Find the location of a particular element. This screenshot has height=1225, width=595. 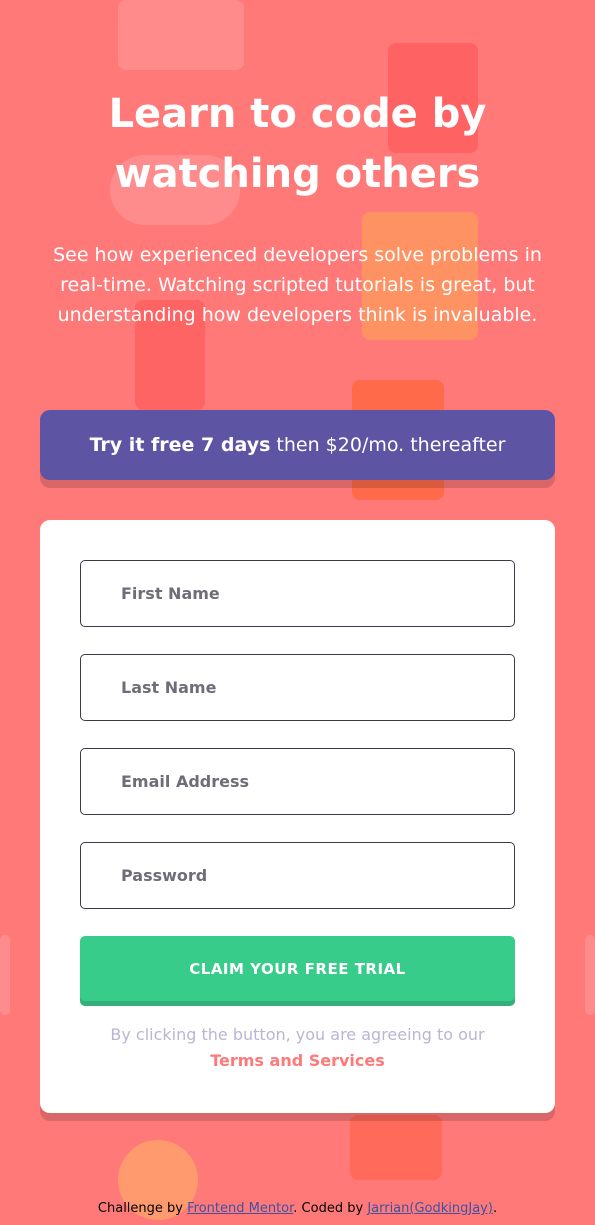

claim-trial-button: CLAIM YOUR FREE TRIAL is located at coordinates (297, 968).